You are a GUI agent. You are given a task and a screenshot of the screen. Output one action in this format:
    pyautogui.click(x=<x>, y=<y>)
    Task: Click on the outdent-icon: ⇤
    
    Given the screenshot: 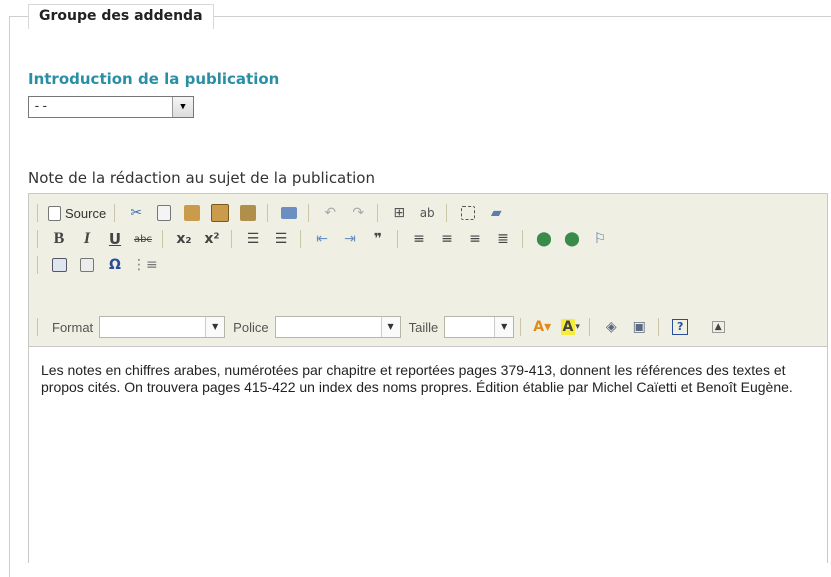 What is the action you would take?
    pyautogui.click(x=322, y=239)
    